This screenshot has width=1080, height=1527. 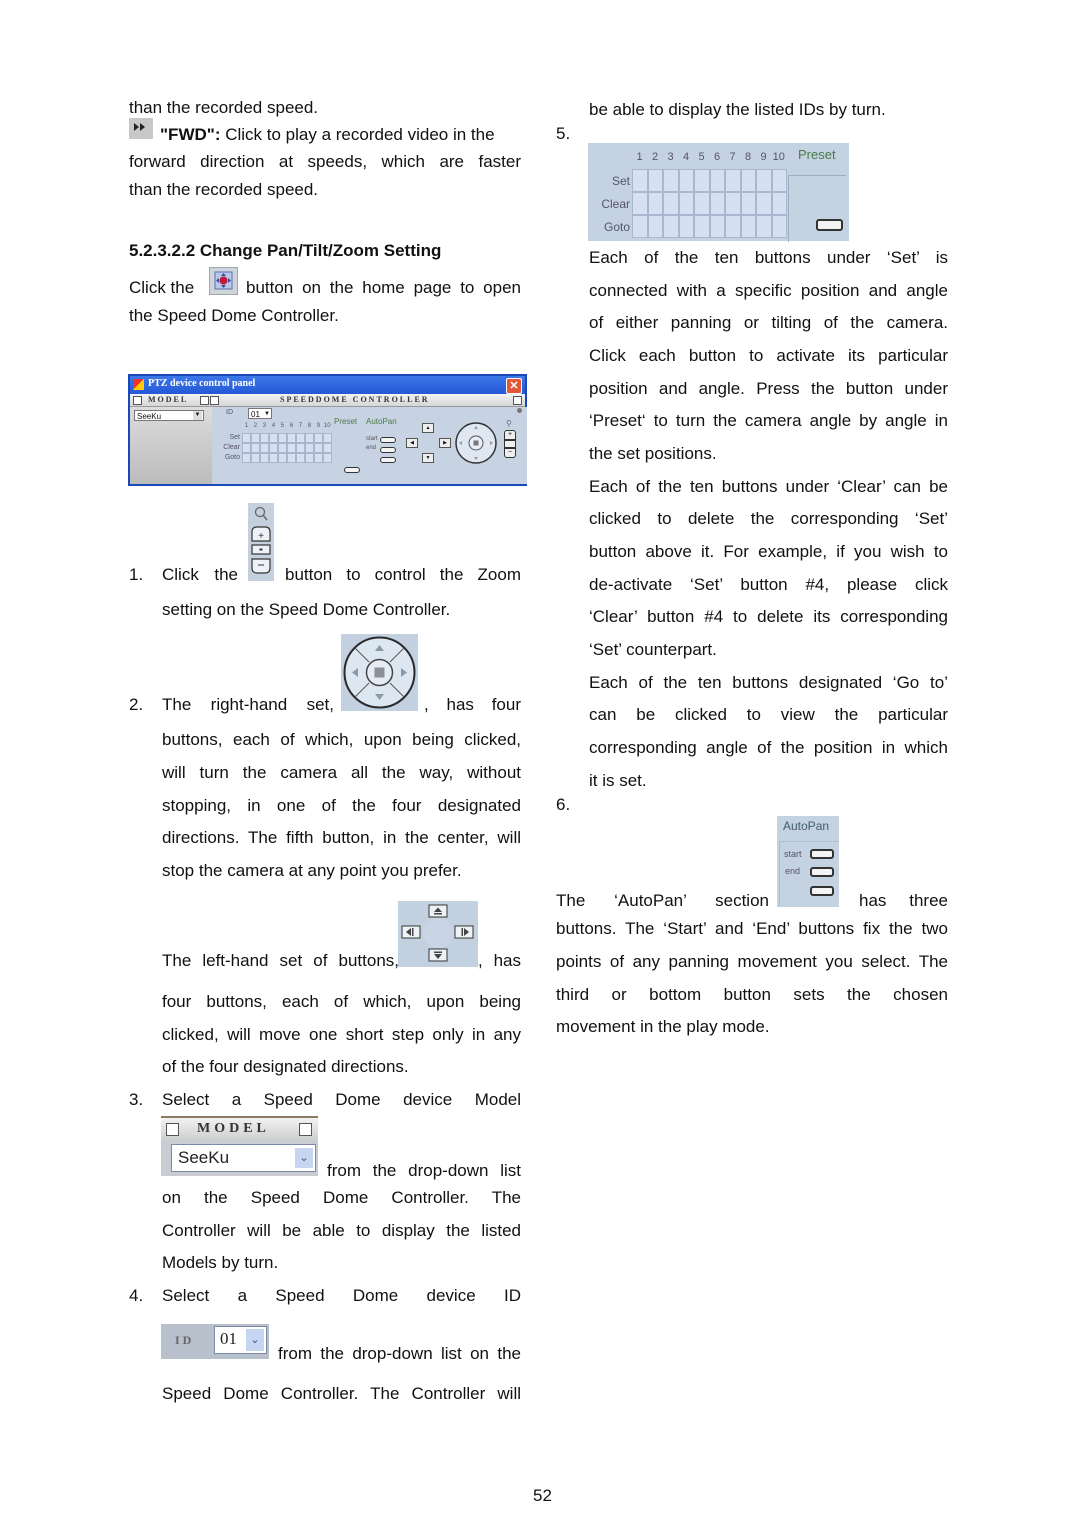 What do you see at coordinates (234, 438) in the screenshot?
I see `row-label-set: Set` at bounding box center [234, 438].